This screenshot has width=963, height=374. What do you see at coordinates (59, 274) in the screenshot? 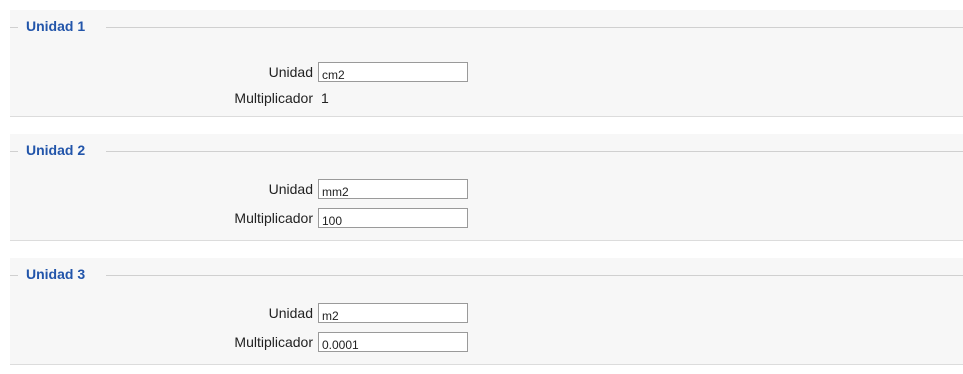
I see `section-legend: Unidad 3` at bounding box center [59, 274].